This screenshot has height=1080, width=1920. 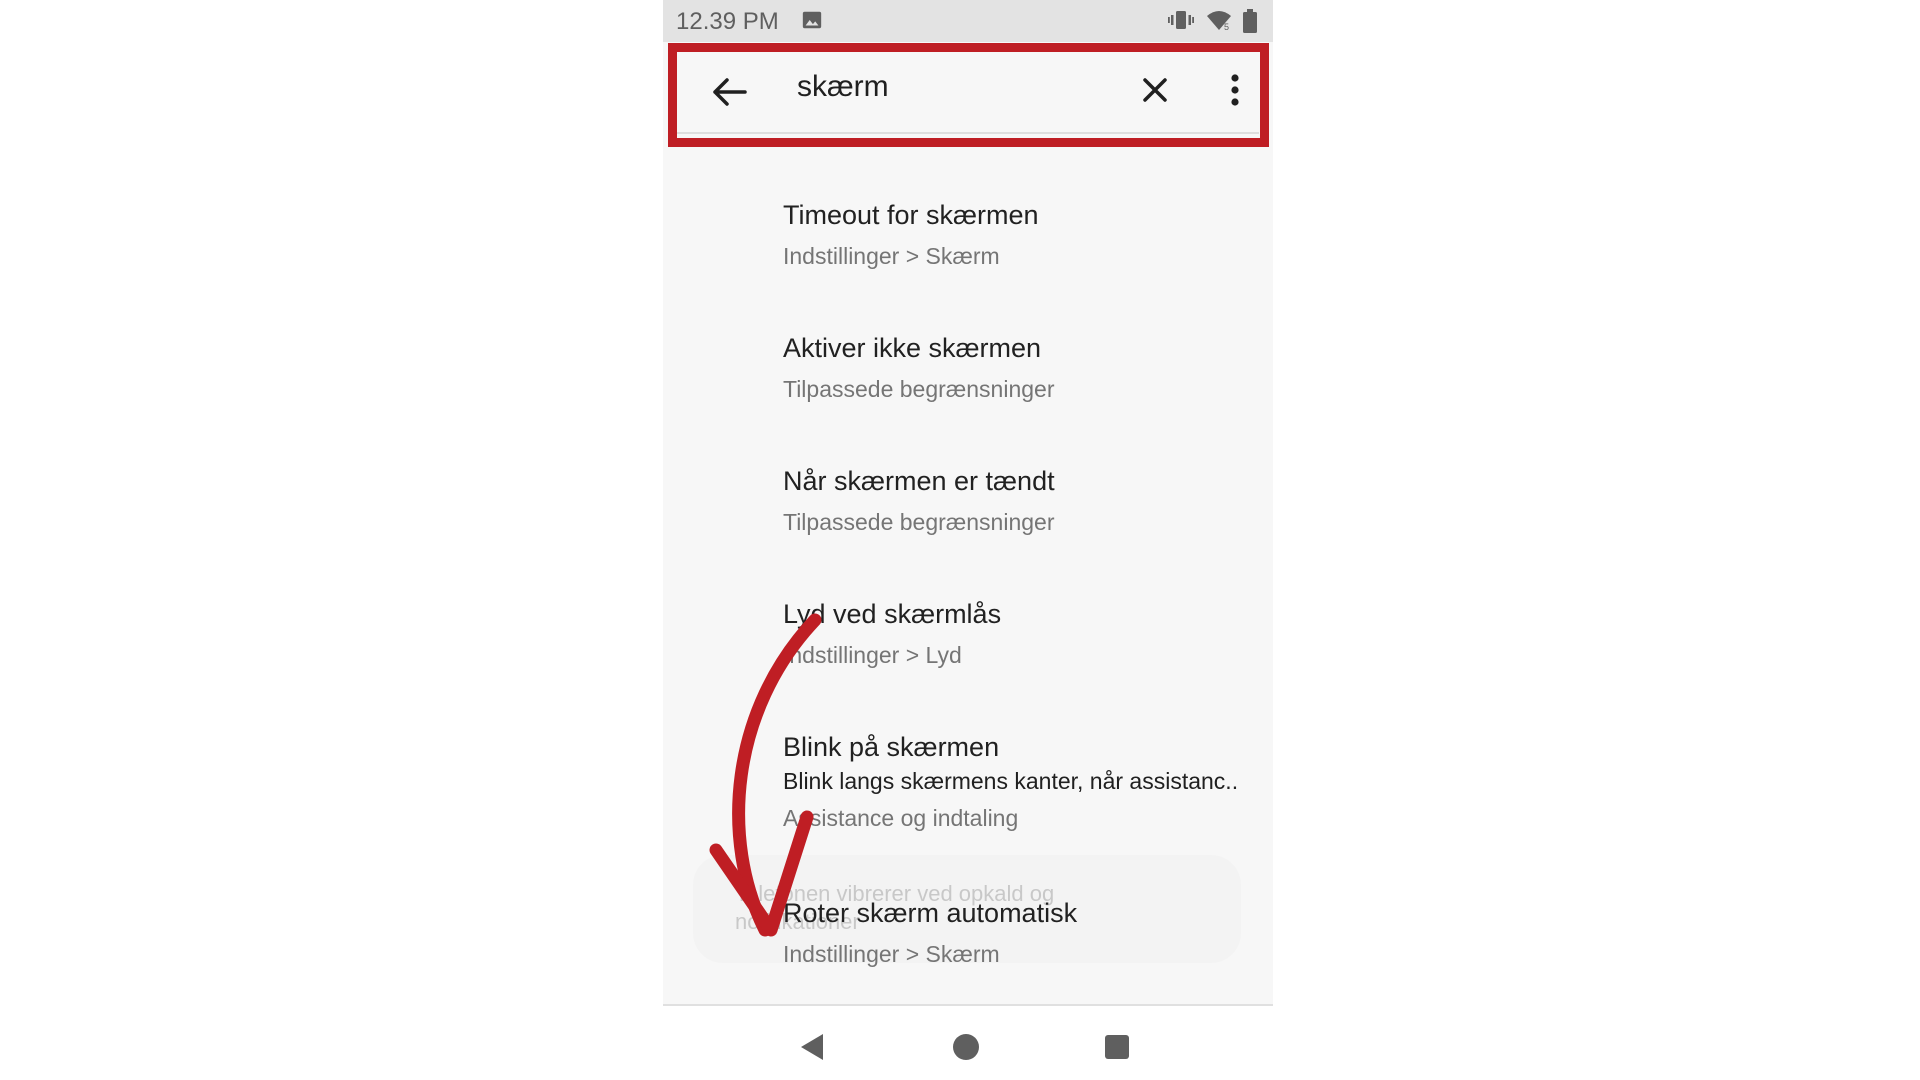 What do you see at coordinates (919, 481) in the screenshot?
I see `result-title: Når skærmen er tændt` at bounding box center [919, 481].